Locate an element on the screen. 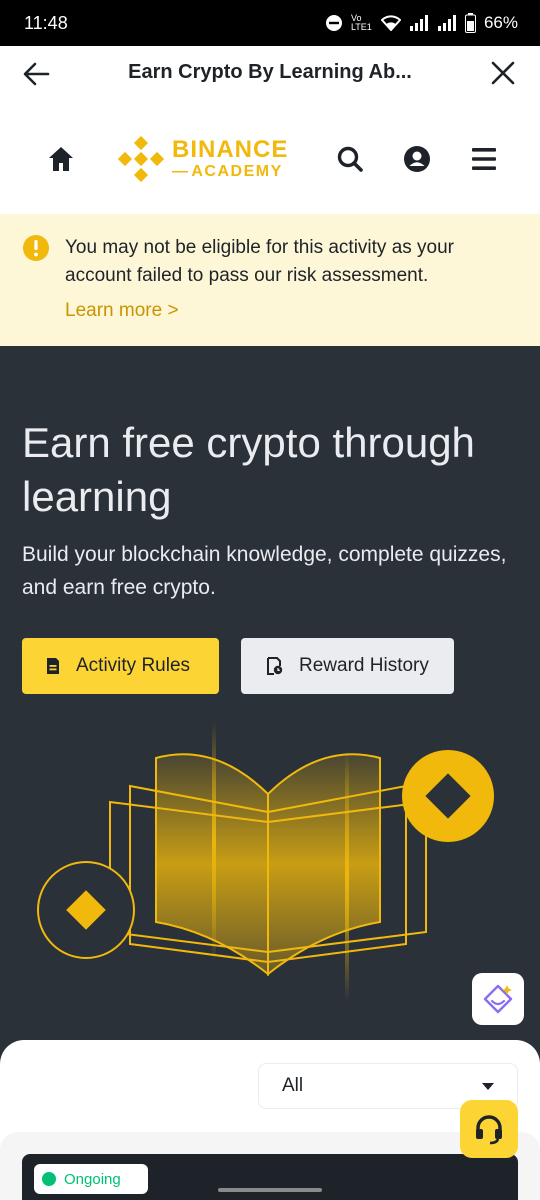 The width and height of the screenshot is (540, 1200). wifi-icon is located at coordinates (390, 23).